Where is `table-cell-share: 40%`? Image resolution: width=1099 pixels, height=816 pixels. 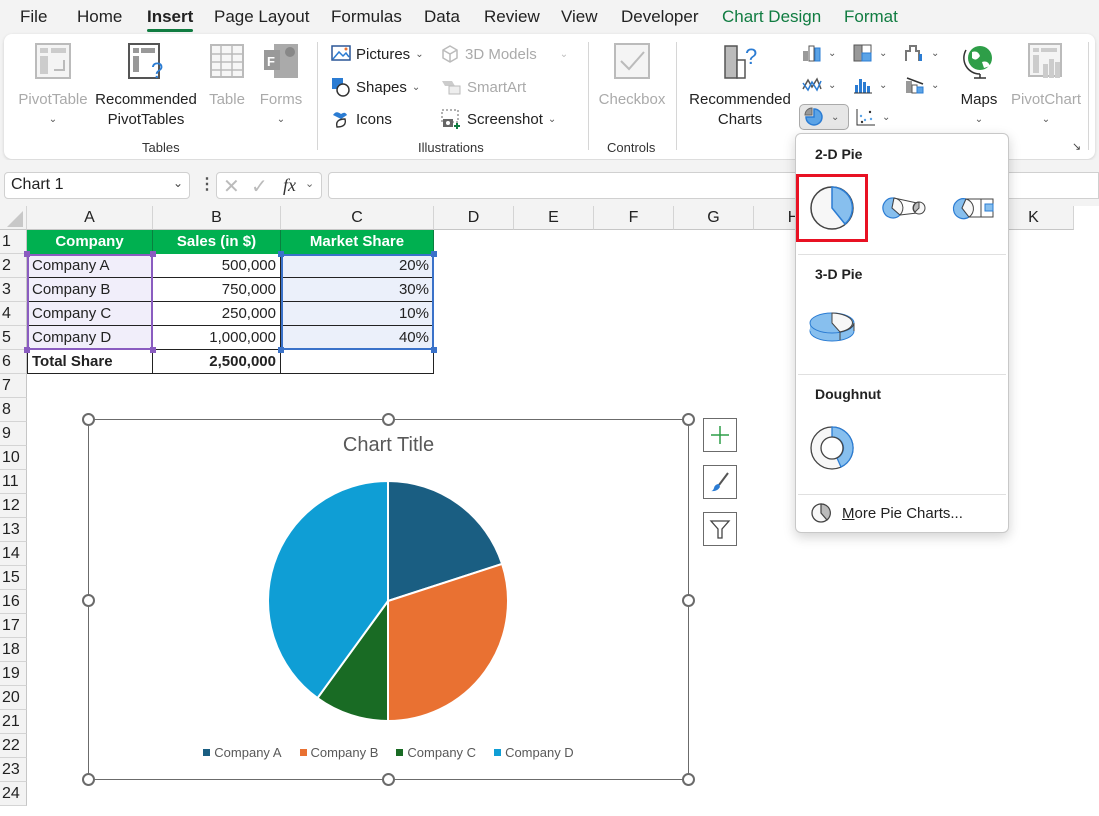
table-cell-share: 40% is located at coordinates (357, 338).